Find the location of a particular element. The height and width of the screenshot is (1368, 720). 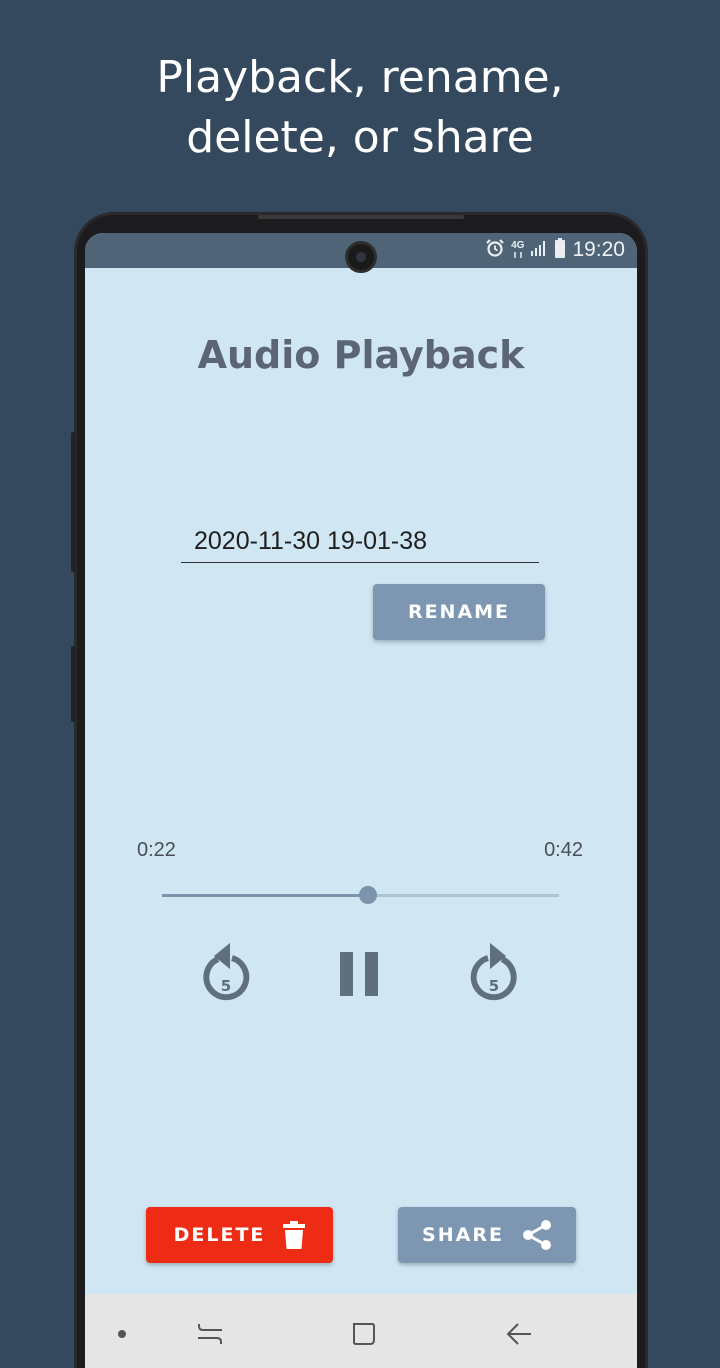

total-time: 0:42 is located at coordinates (563, 850).